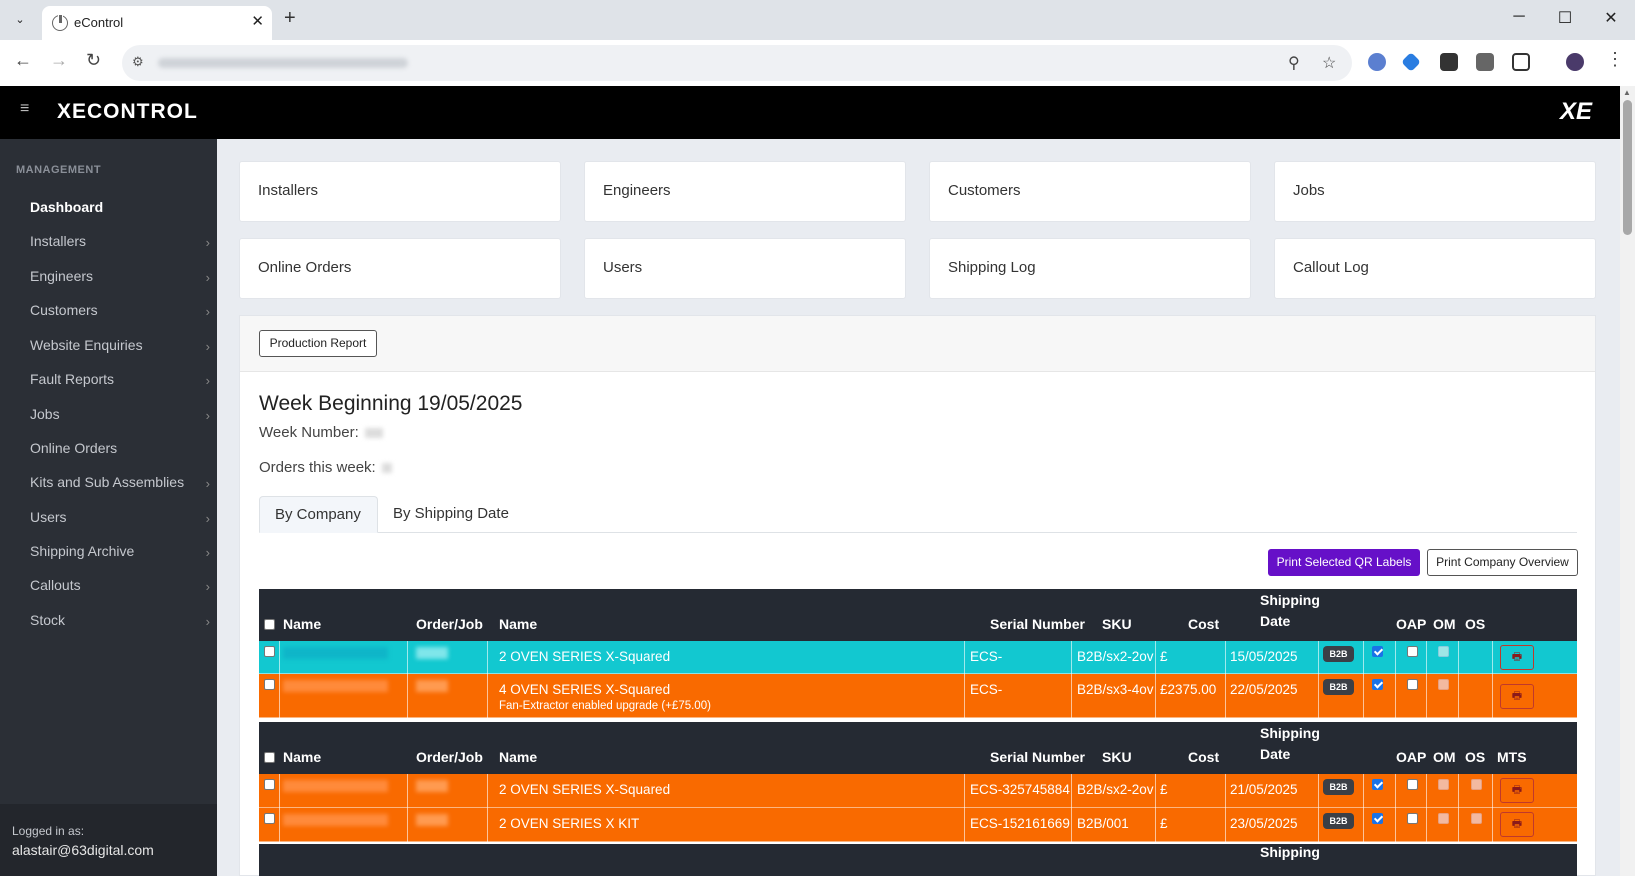  What do you see at coordinates (1435, 191) in the screenshot?
I see `card-jobs: Jobs` at bounding box center [1435, 191].